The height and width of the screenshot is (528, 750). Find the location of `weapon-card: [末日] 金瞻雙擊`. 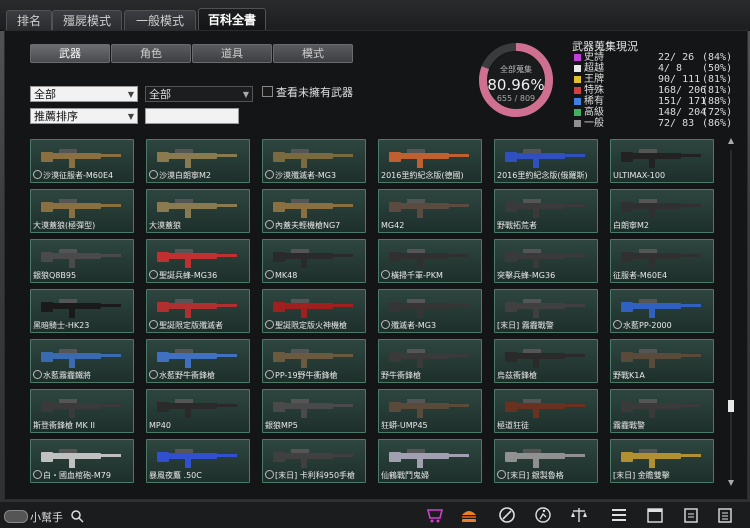

weapon-card: [末日] 金瞻雙擊 is located at coordinates (662, 461).